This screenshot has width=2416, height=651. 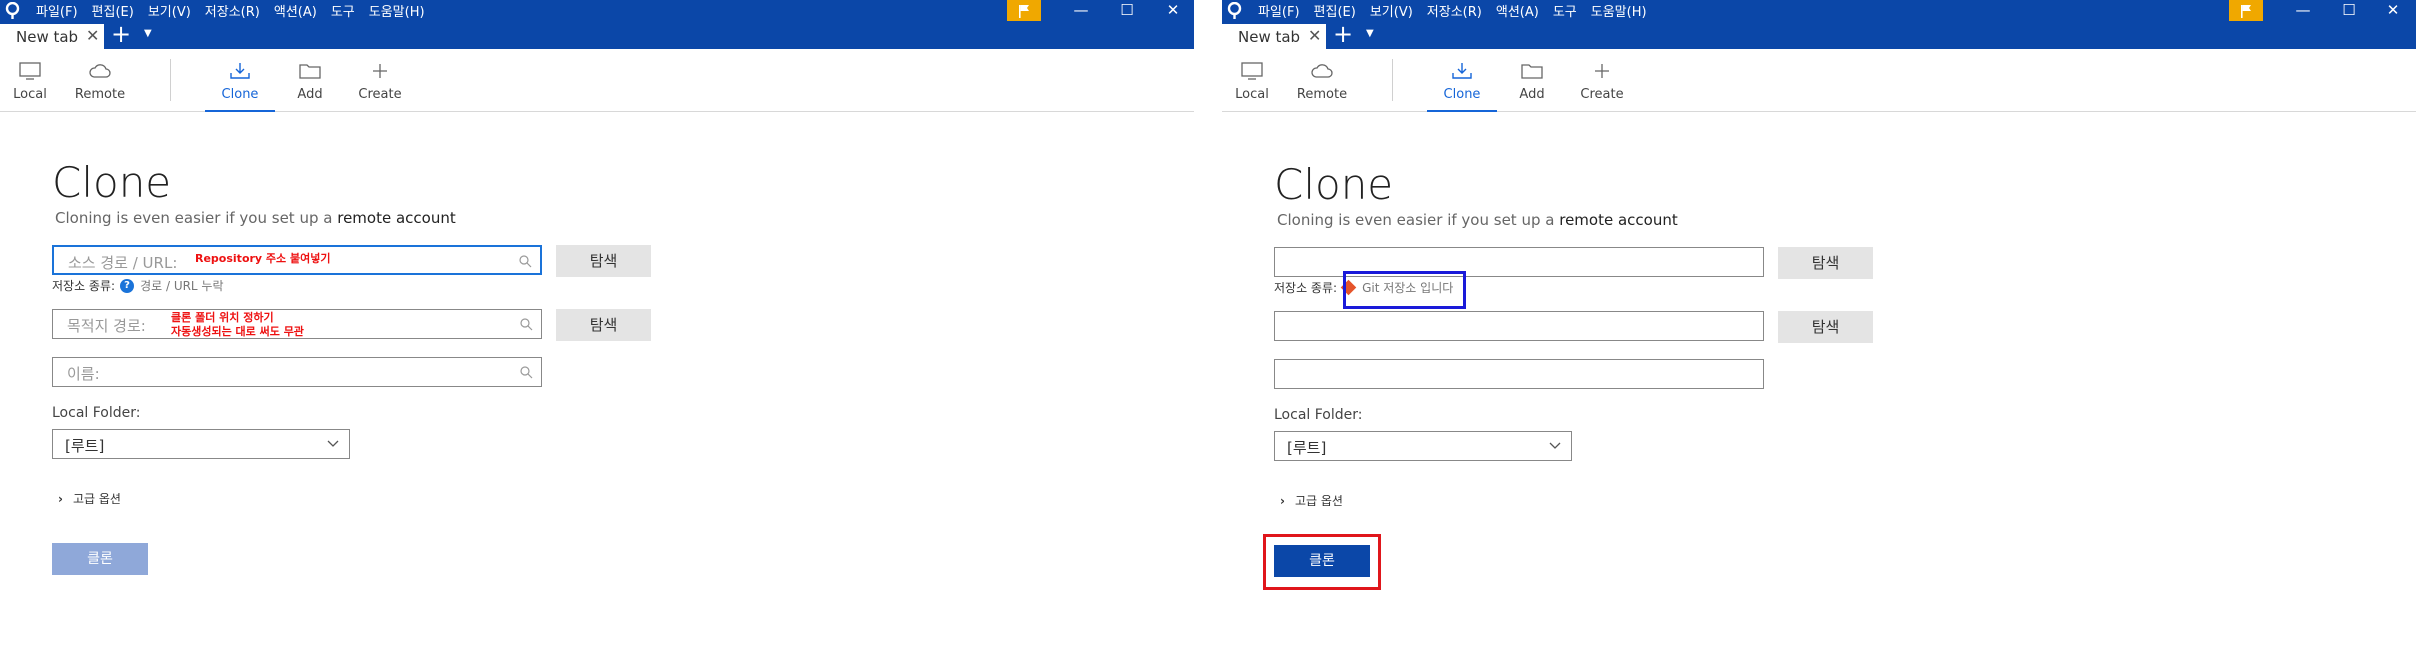 What do you see at coordinates (138, 285) in the screenshot?
I see `repo-type-row: 저장소 종류: ? 경로 / URL 누락` at bounding box center [138, 285].